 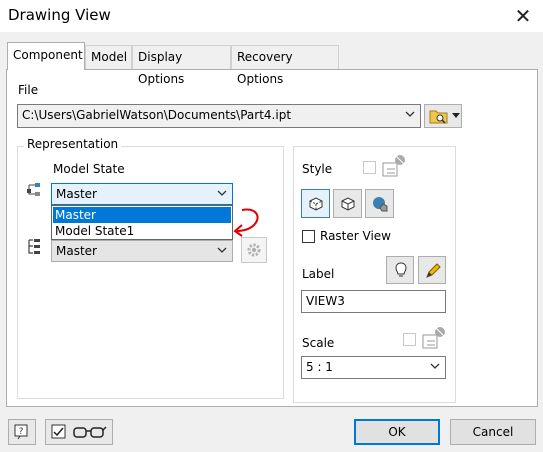 I want to click on tab-recovery-options: Recovery Options, so click(x=285, y=65).